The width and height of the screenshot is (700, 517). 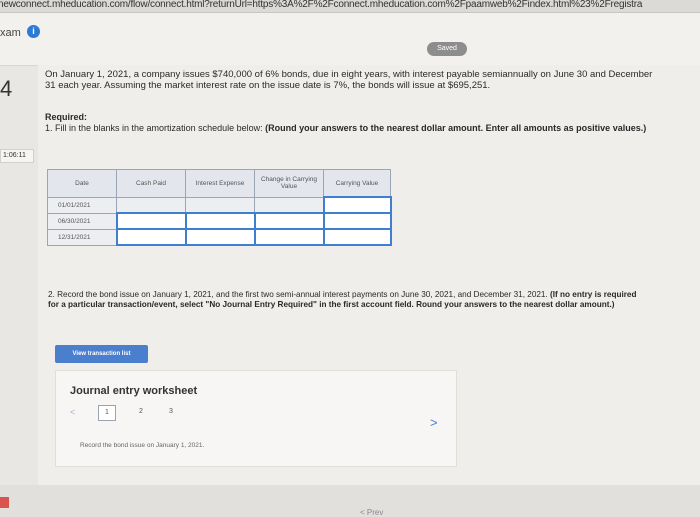 I want to click on footer-prev-button: < Prev, so click(x=371, y=512).